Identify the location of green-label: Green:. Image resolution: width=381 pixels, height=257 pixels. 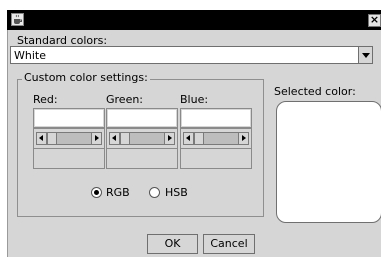
(125, 99).